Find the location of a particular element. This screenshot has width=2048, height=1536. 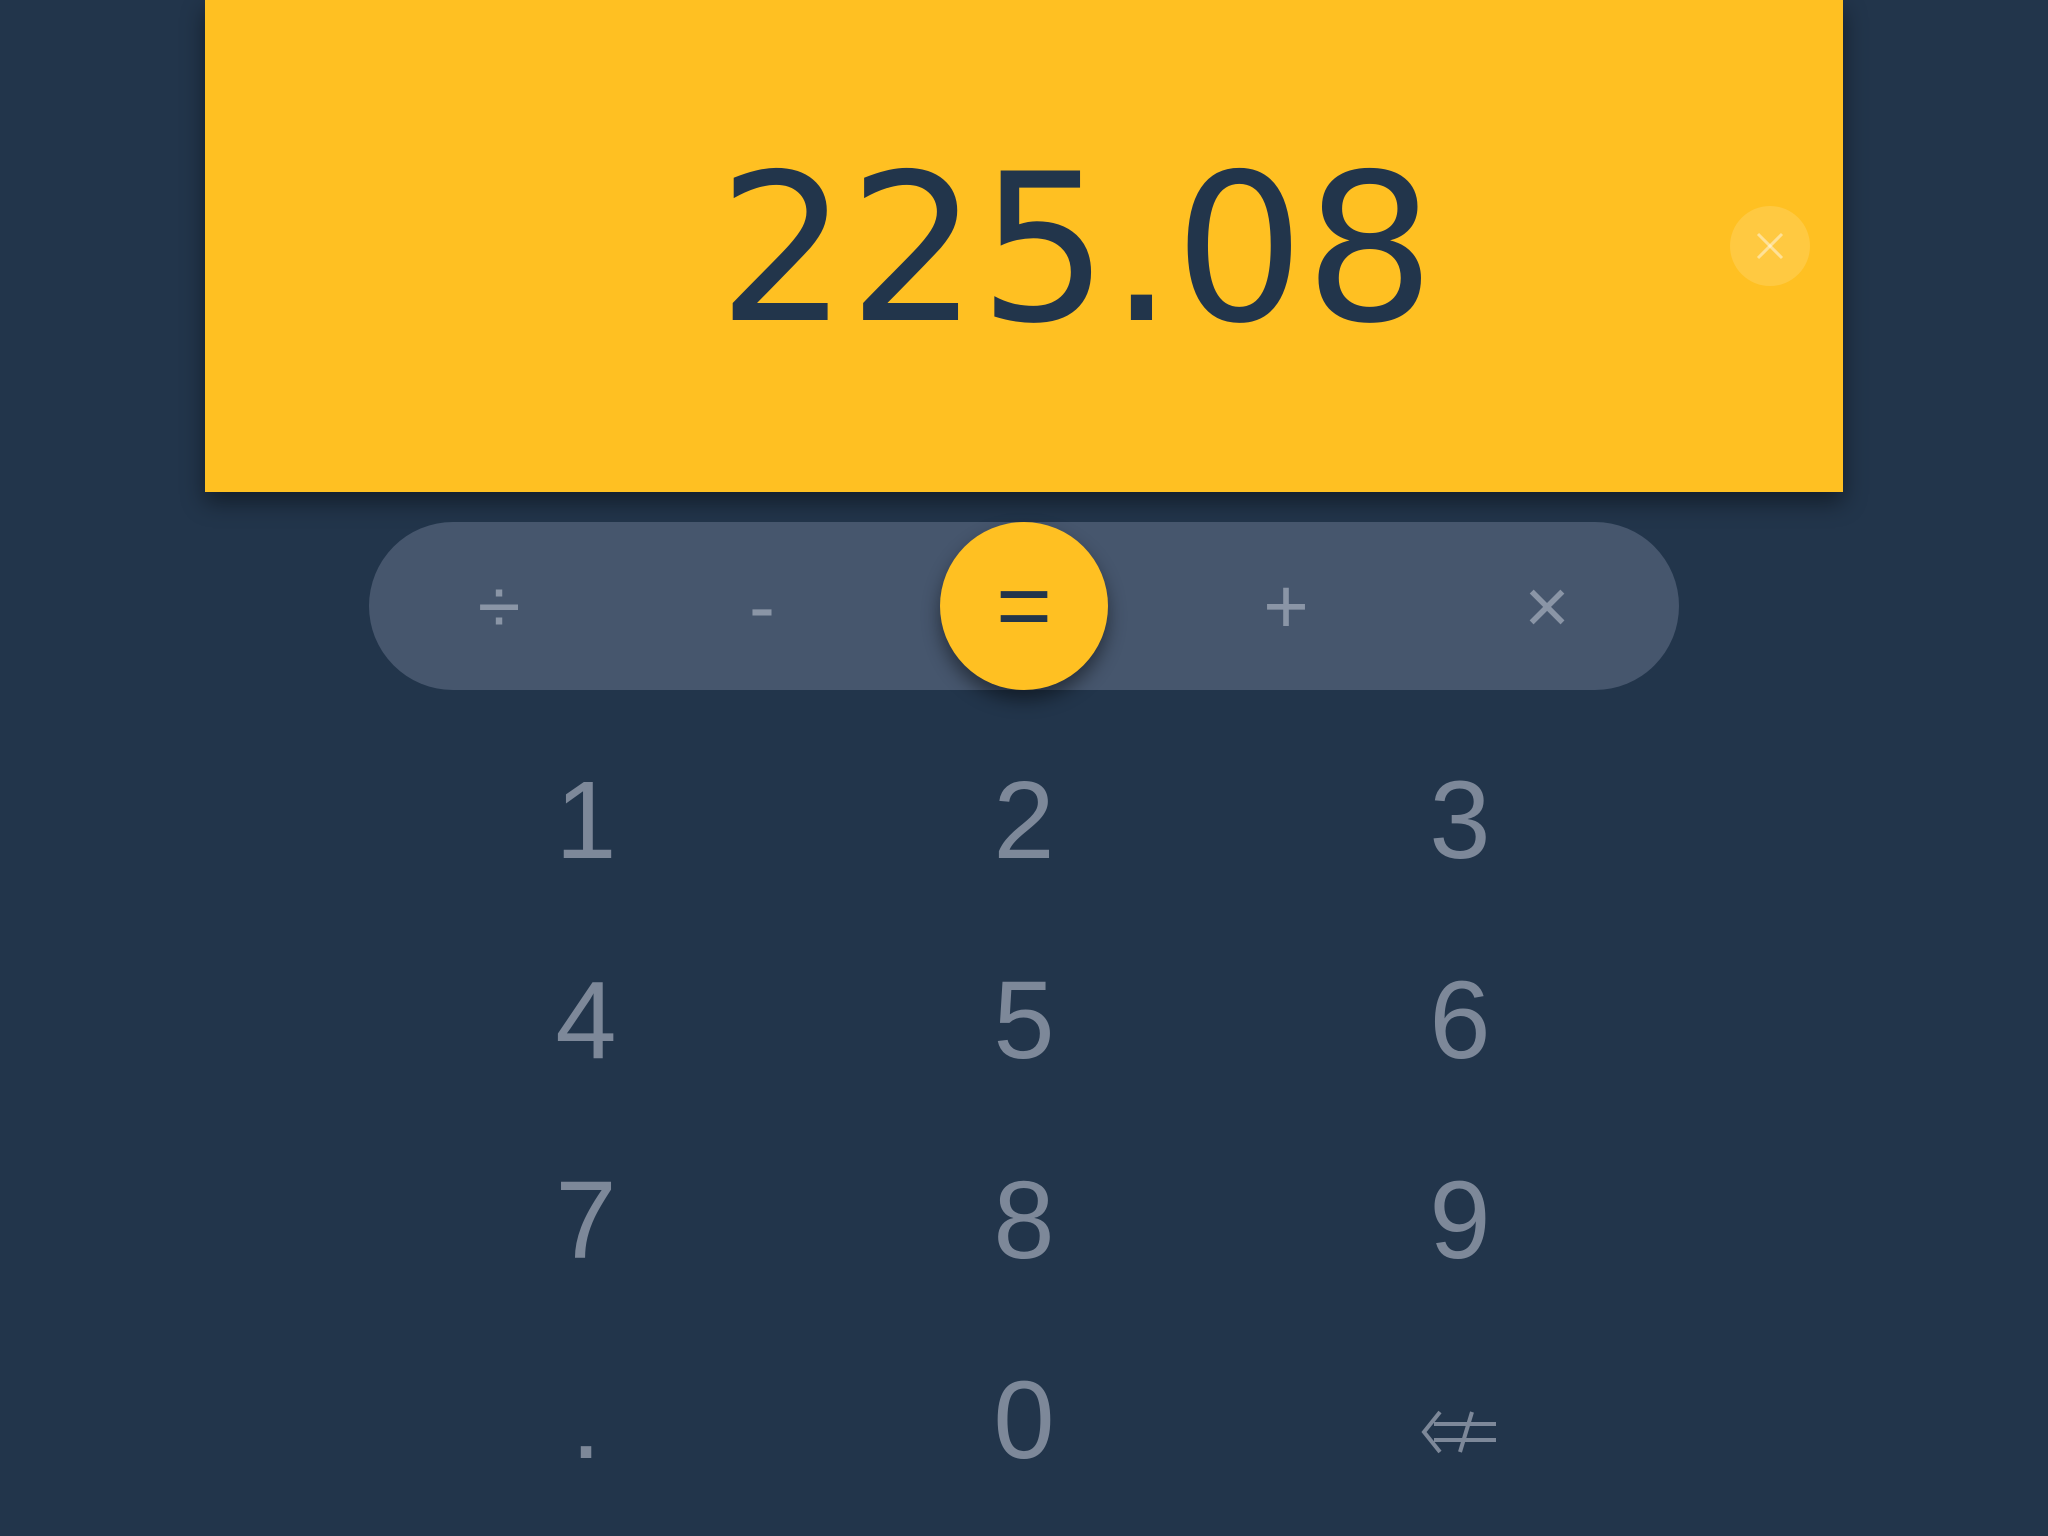

key-5: 5 is located at coordinates (1024, 1020).